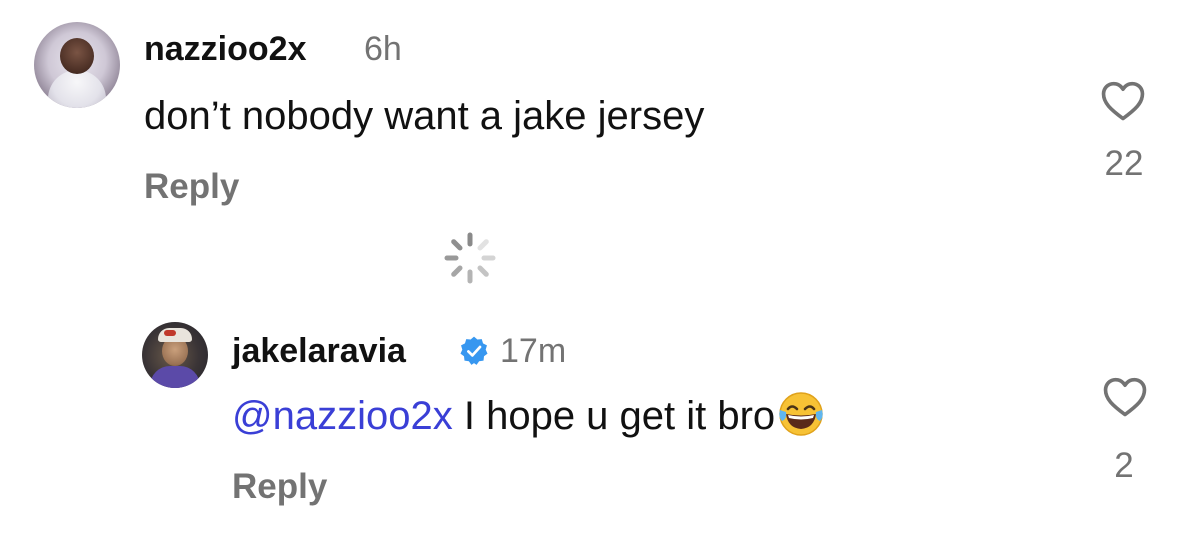  I want to click on comment-timestamp: 6h, so click(383, 49).